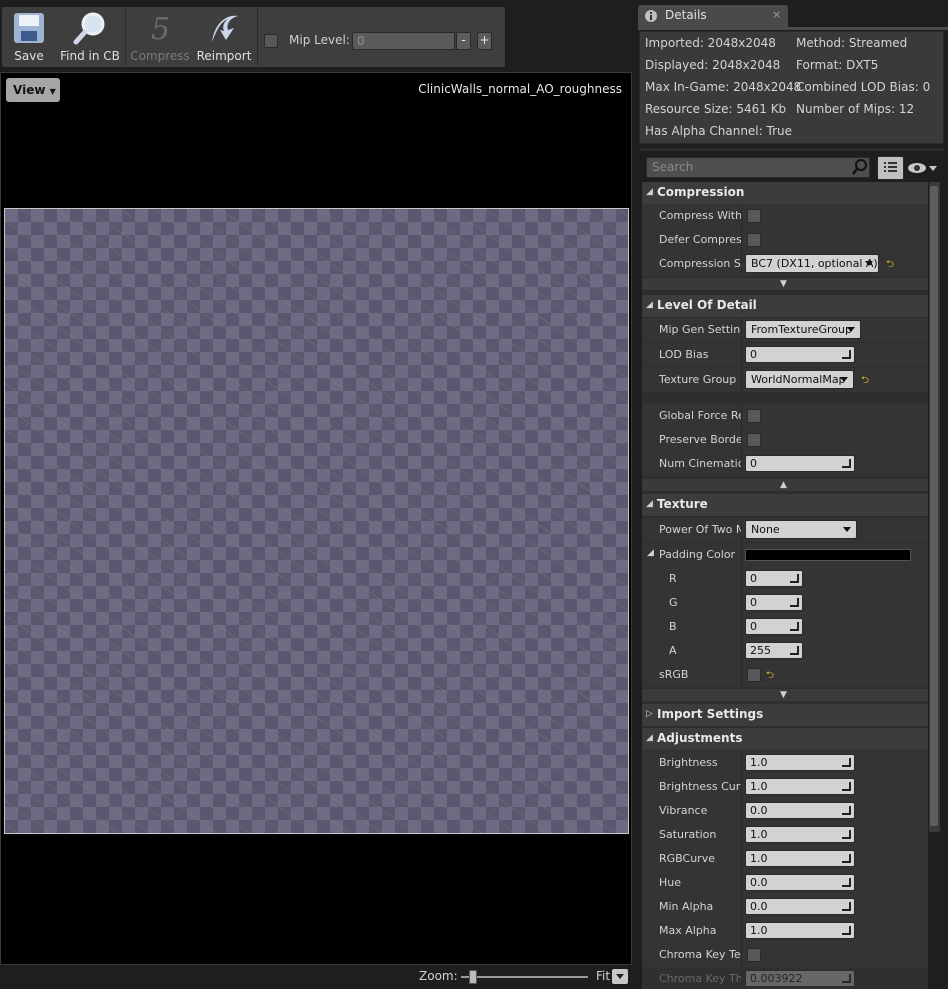 The image size is (948, 989). What do you see at coordinates (785, 505) in the screenshot?
I see `category-texture: ◢ Texture` at bounding box center [785, 505].